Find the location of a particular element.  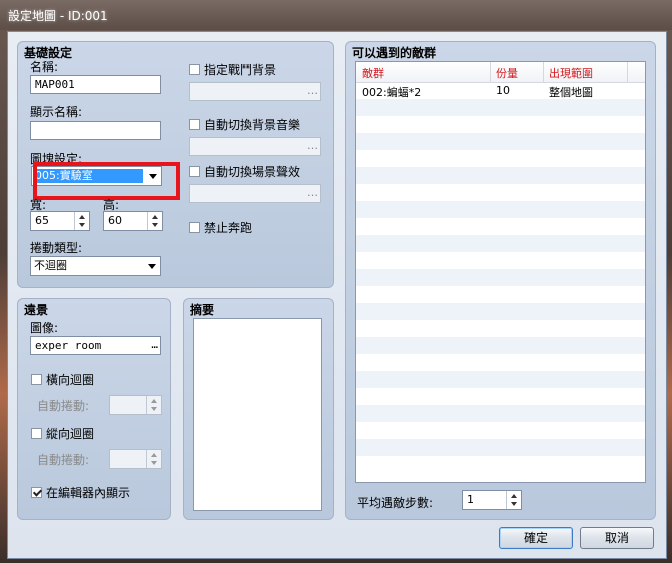

height-value: 60 is located at coordinates (115, 220).